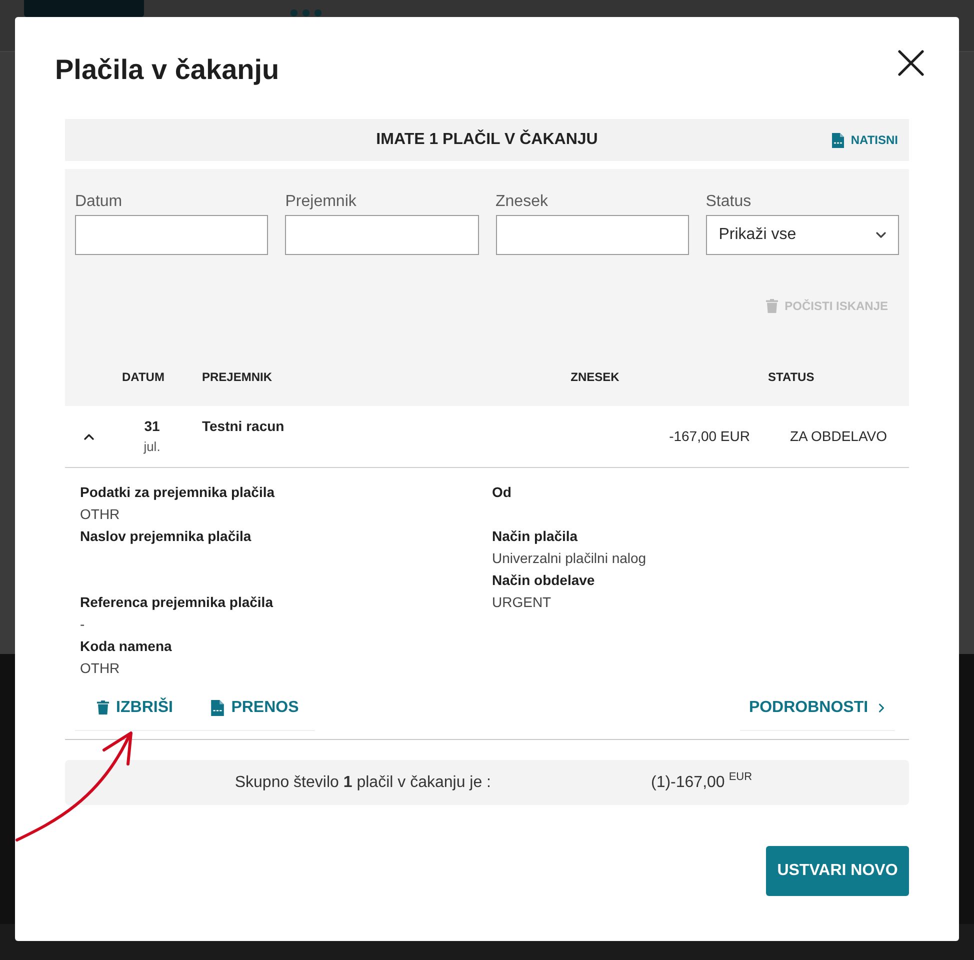  Describe the element at coordinates (82, 624) in the screenshot. I see `detail-value: -` at that location.